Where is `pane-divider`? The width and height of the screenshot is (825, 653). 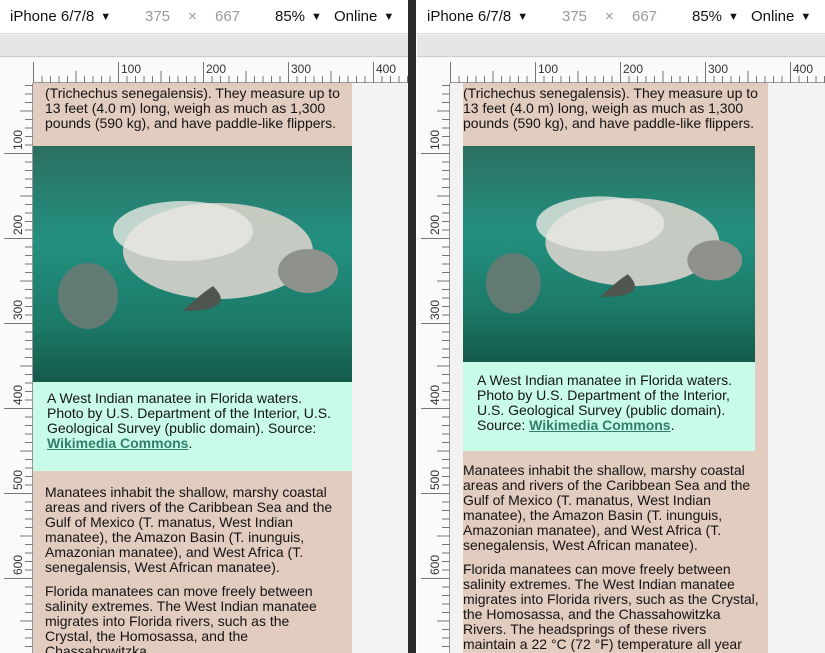 pane-divider is located at coordinates (412, 326).